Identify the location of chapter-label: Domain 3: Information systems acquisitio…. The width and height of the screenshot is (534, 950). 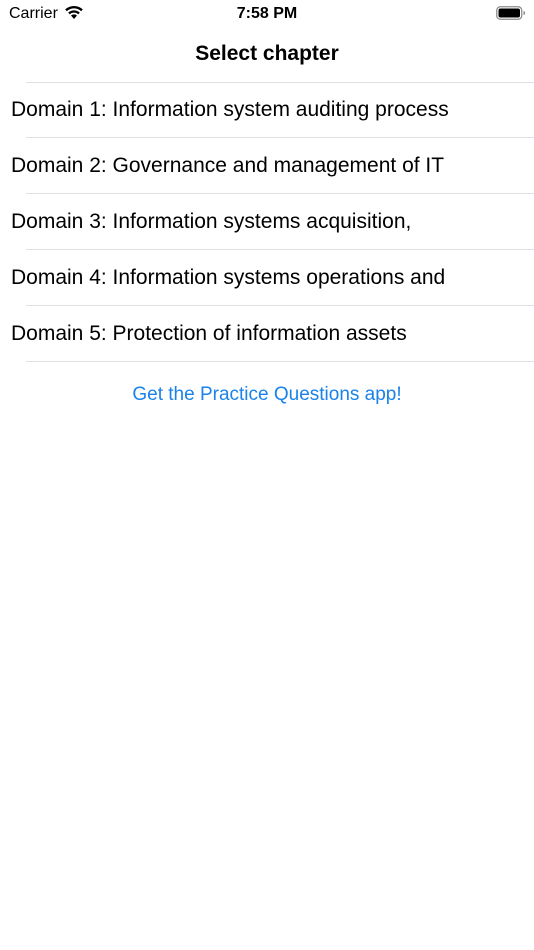
(211, 221).